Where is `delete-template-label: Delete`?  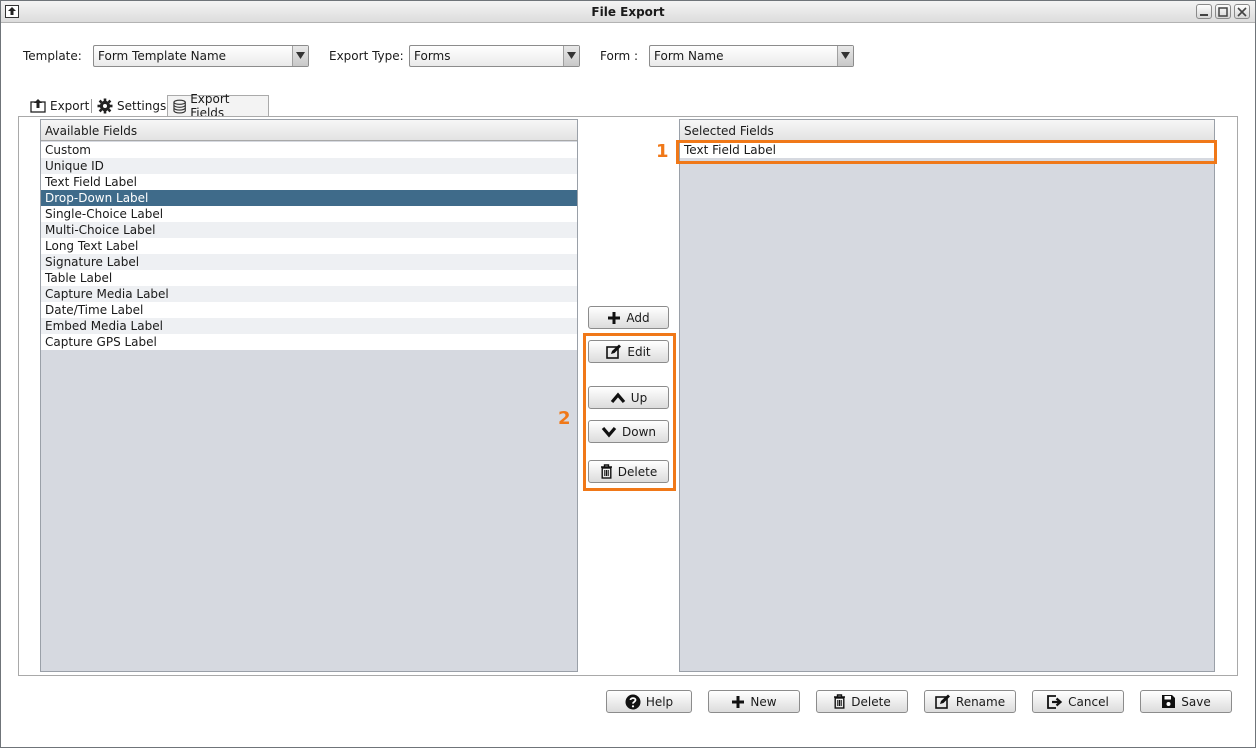 delete-template-label: Delete is located at coordinates (871, 701).